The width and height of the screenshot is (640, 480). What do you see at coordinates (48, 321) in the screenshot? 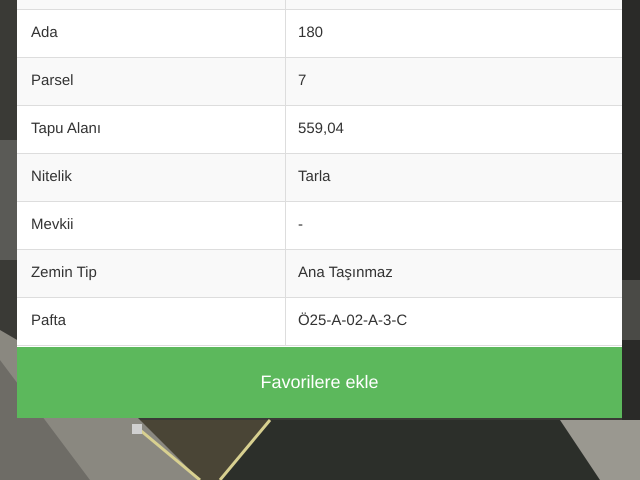
I see `row-label: Pafta` at bounding box center [48, 321].